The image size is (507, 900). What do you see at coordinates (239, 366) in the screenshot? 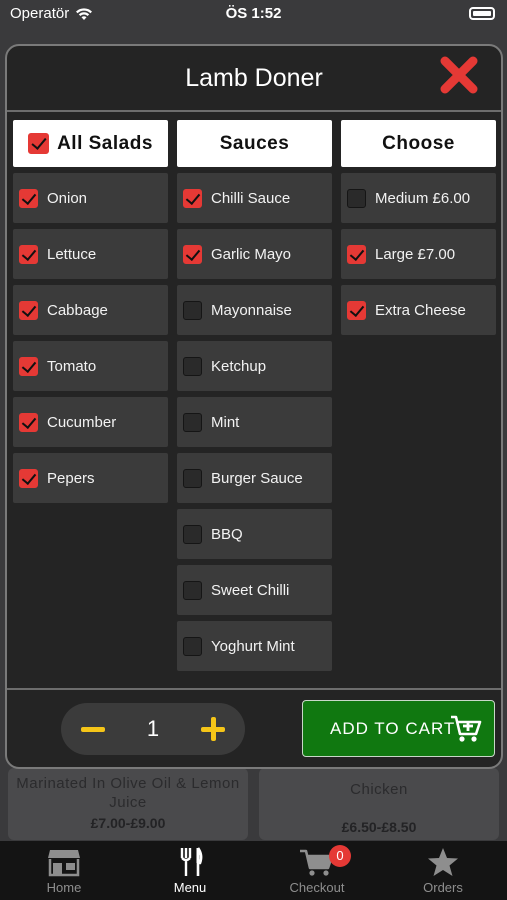
I see `option-label: Ketchup` at bounding box center [239, 366].